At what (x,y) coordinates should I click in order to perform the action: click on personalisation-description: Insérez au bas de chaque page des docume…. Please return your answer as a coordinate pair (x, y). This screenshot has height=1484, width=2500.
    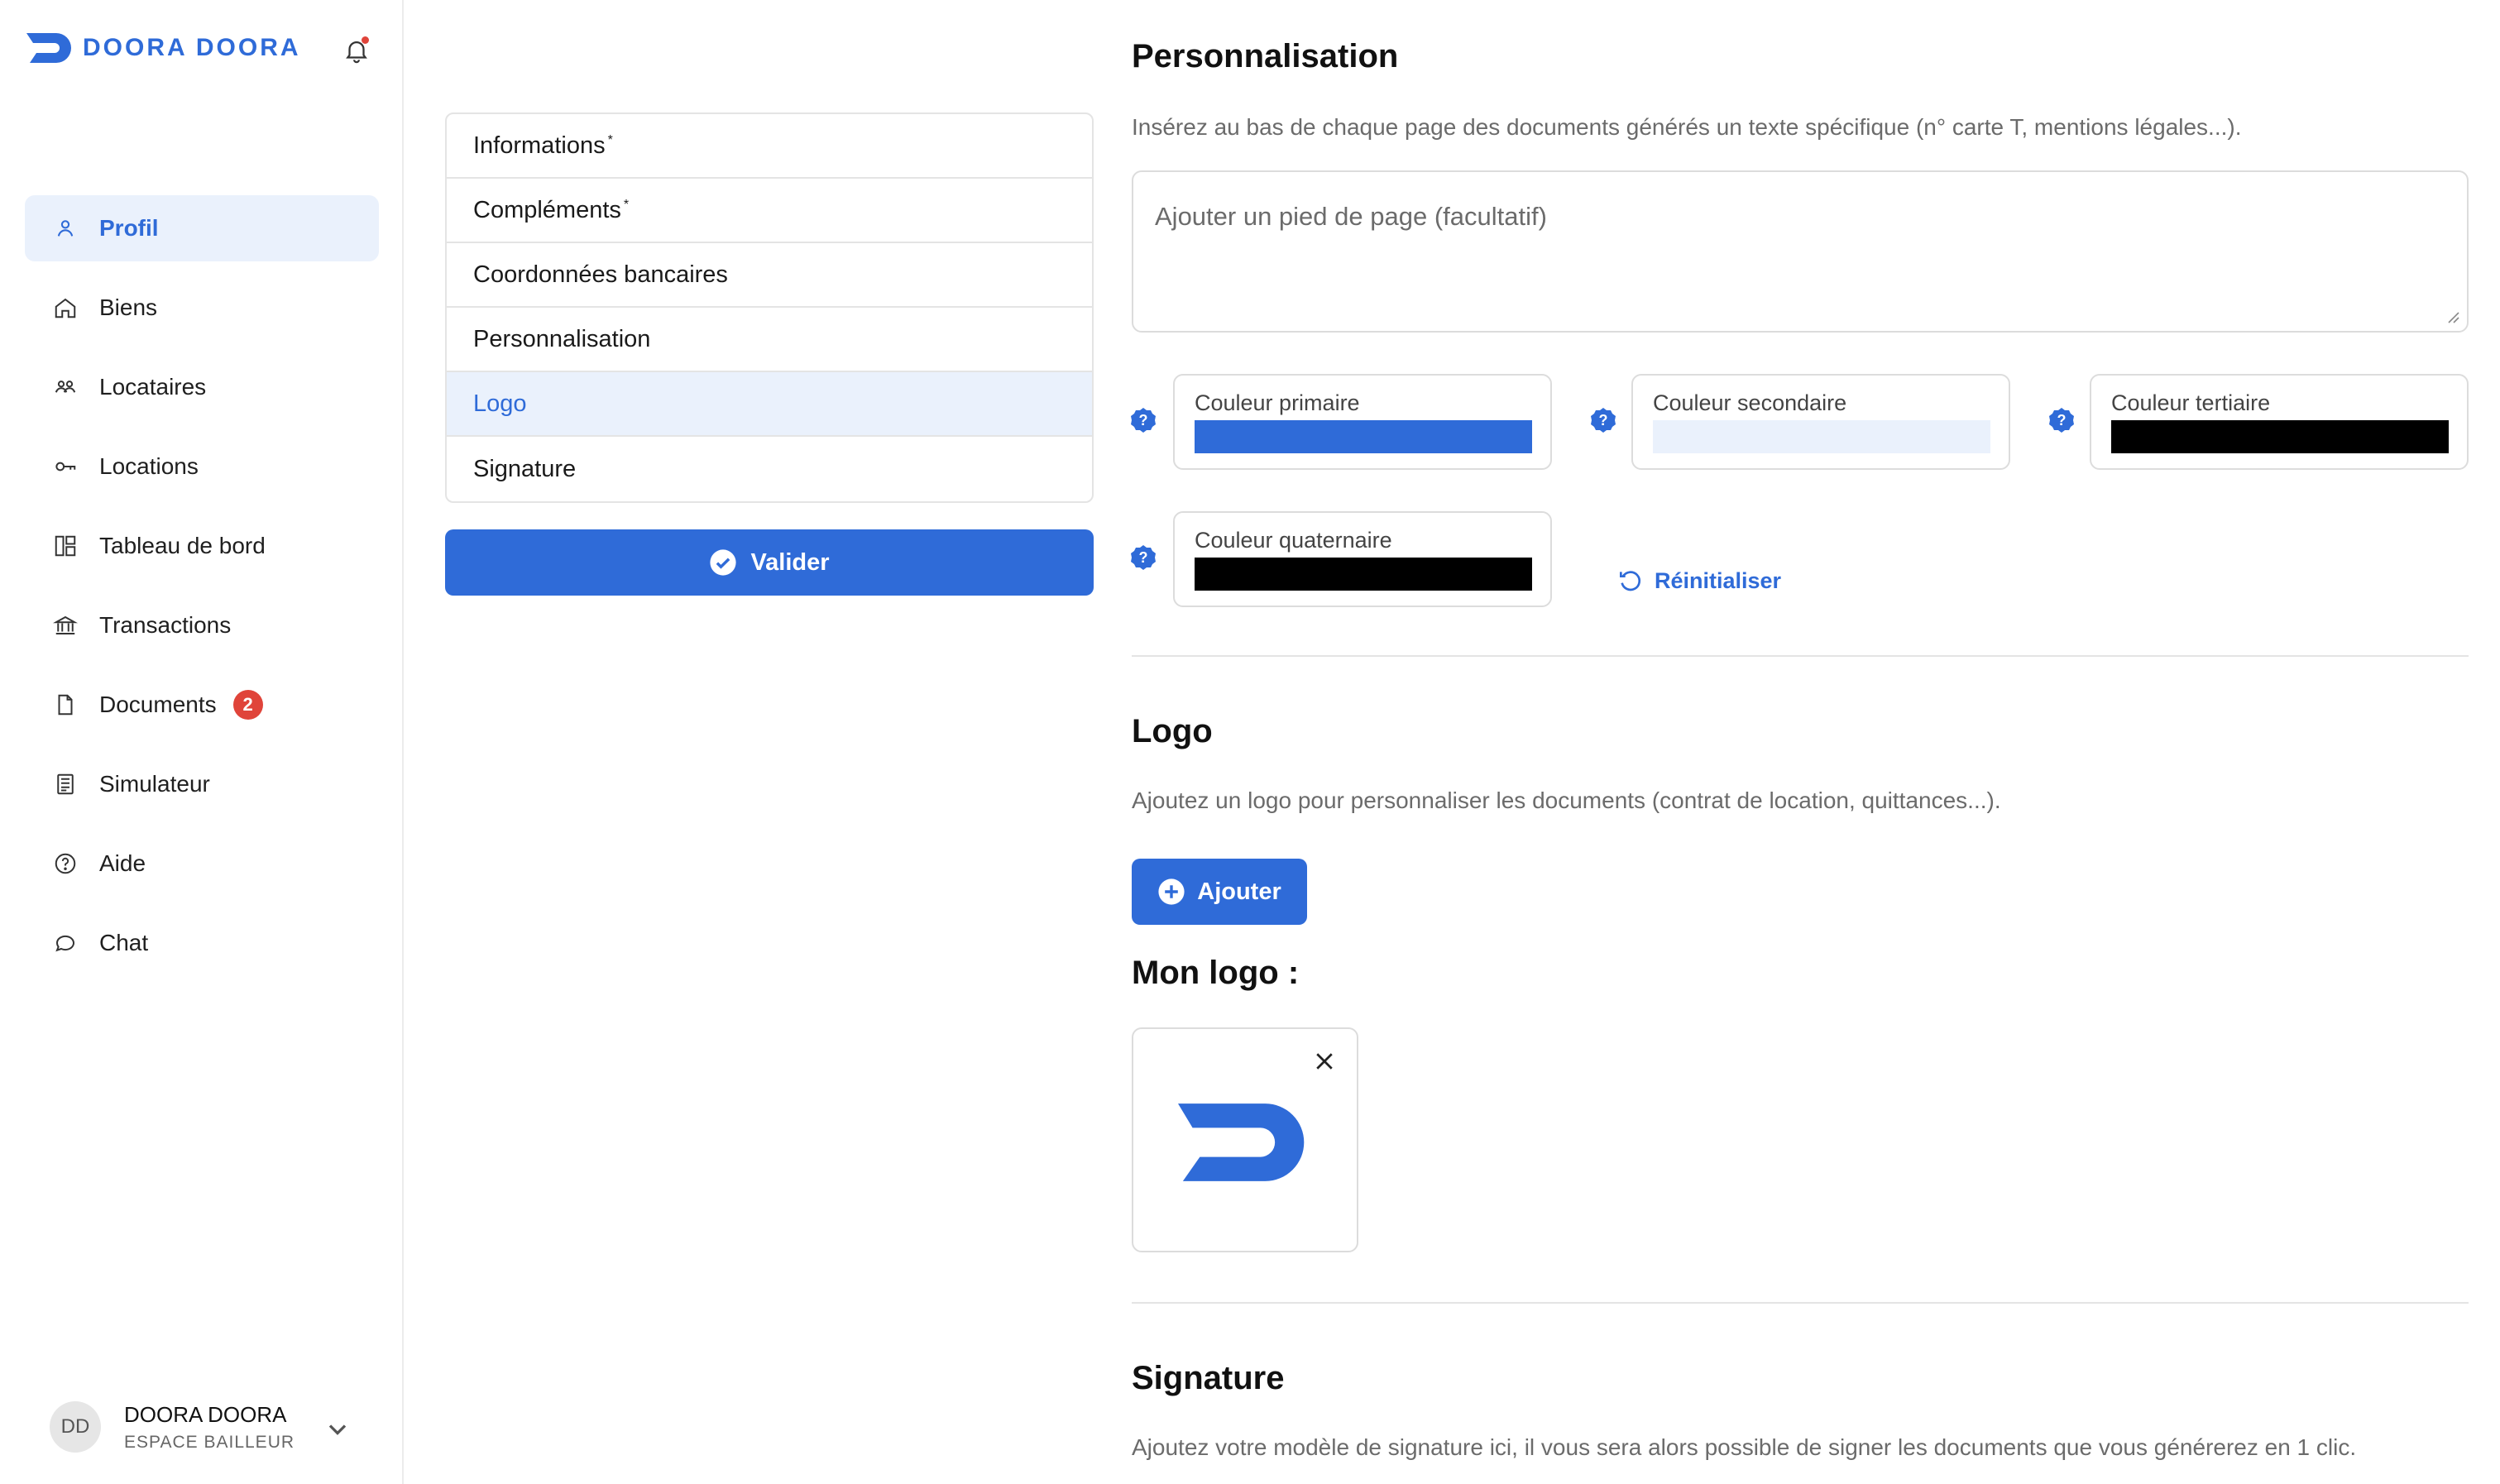
    Looking at the image, I should click on (1687, 127).